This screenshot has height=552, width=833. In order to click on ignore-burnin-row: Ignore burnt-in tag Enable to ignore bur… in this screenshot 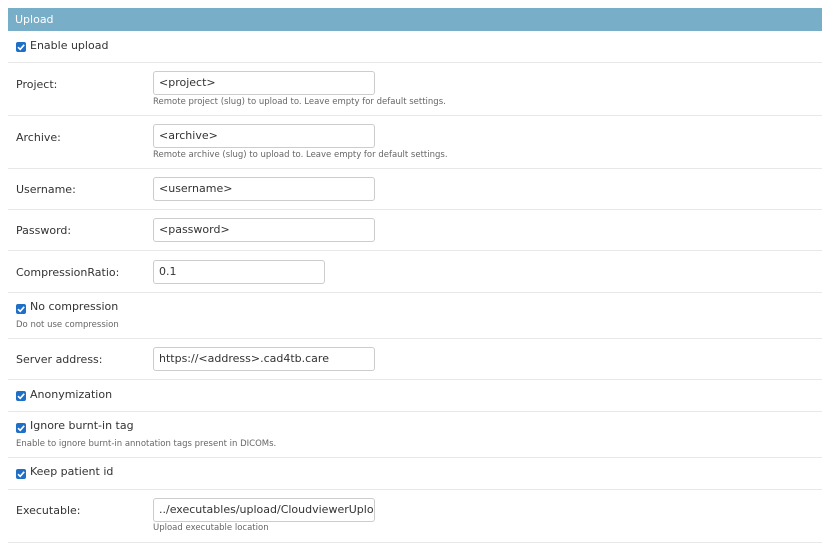, I will do `click(415, 435)`.